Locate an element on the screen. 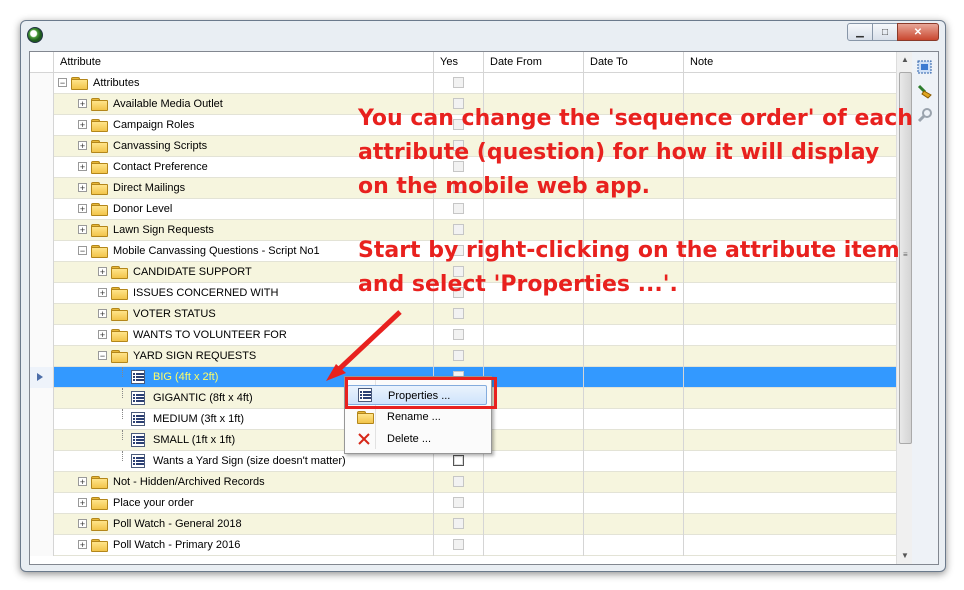  maximize-button: □ is located at coordinates (885, 32).